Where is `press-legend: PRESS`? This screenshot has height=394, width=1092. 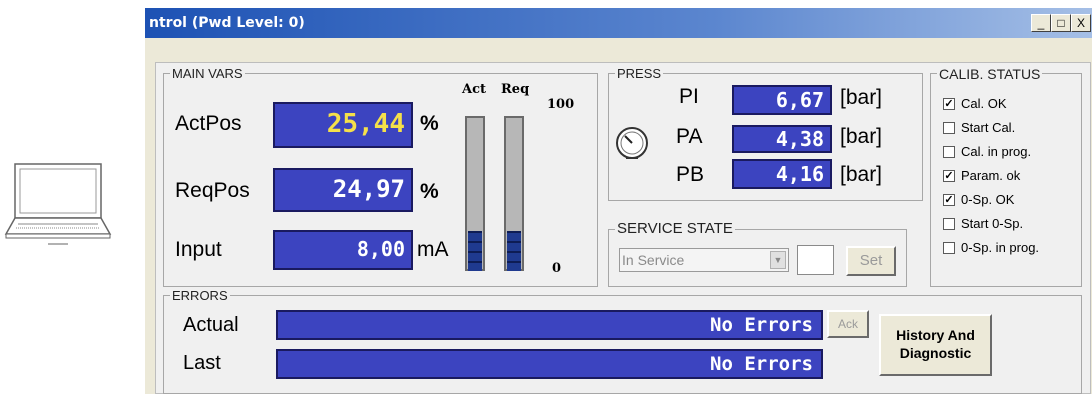
press-legend: PRESS is located at coordinates (639, 73).